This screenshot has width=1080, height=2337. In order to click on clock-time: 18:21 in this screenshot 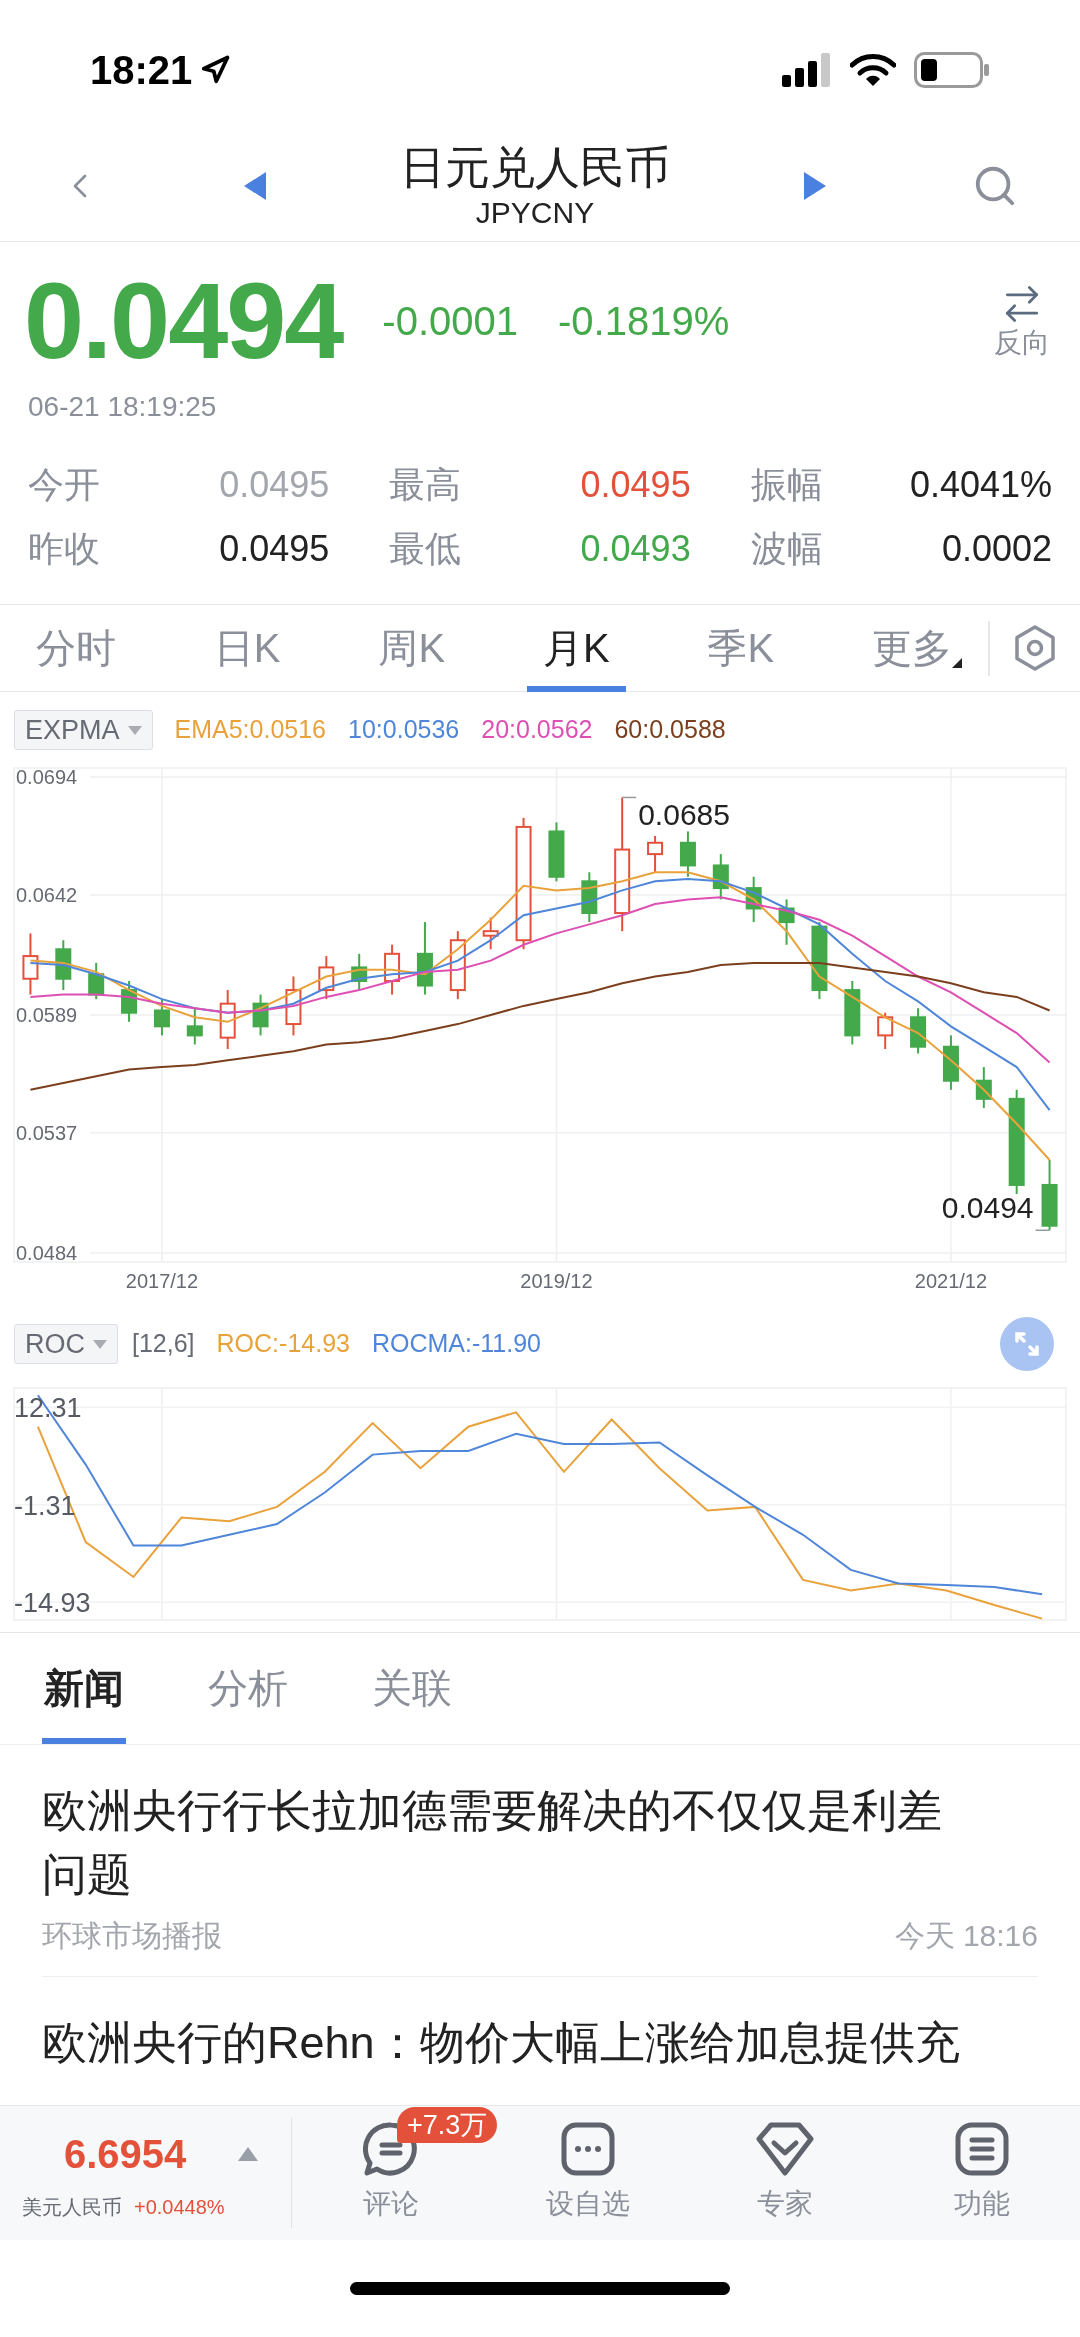, I will do `click(141, 70)`.